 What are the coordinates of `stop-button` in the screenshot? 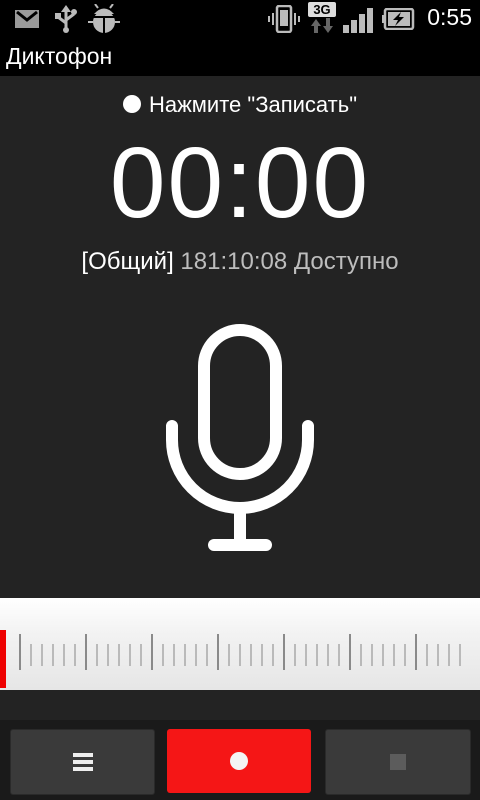 It's located at (398, 762).